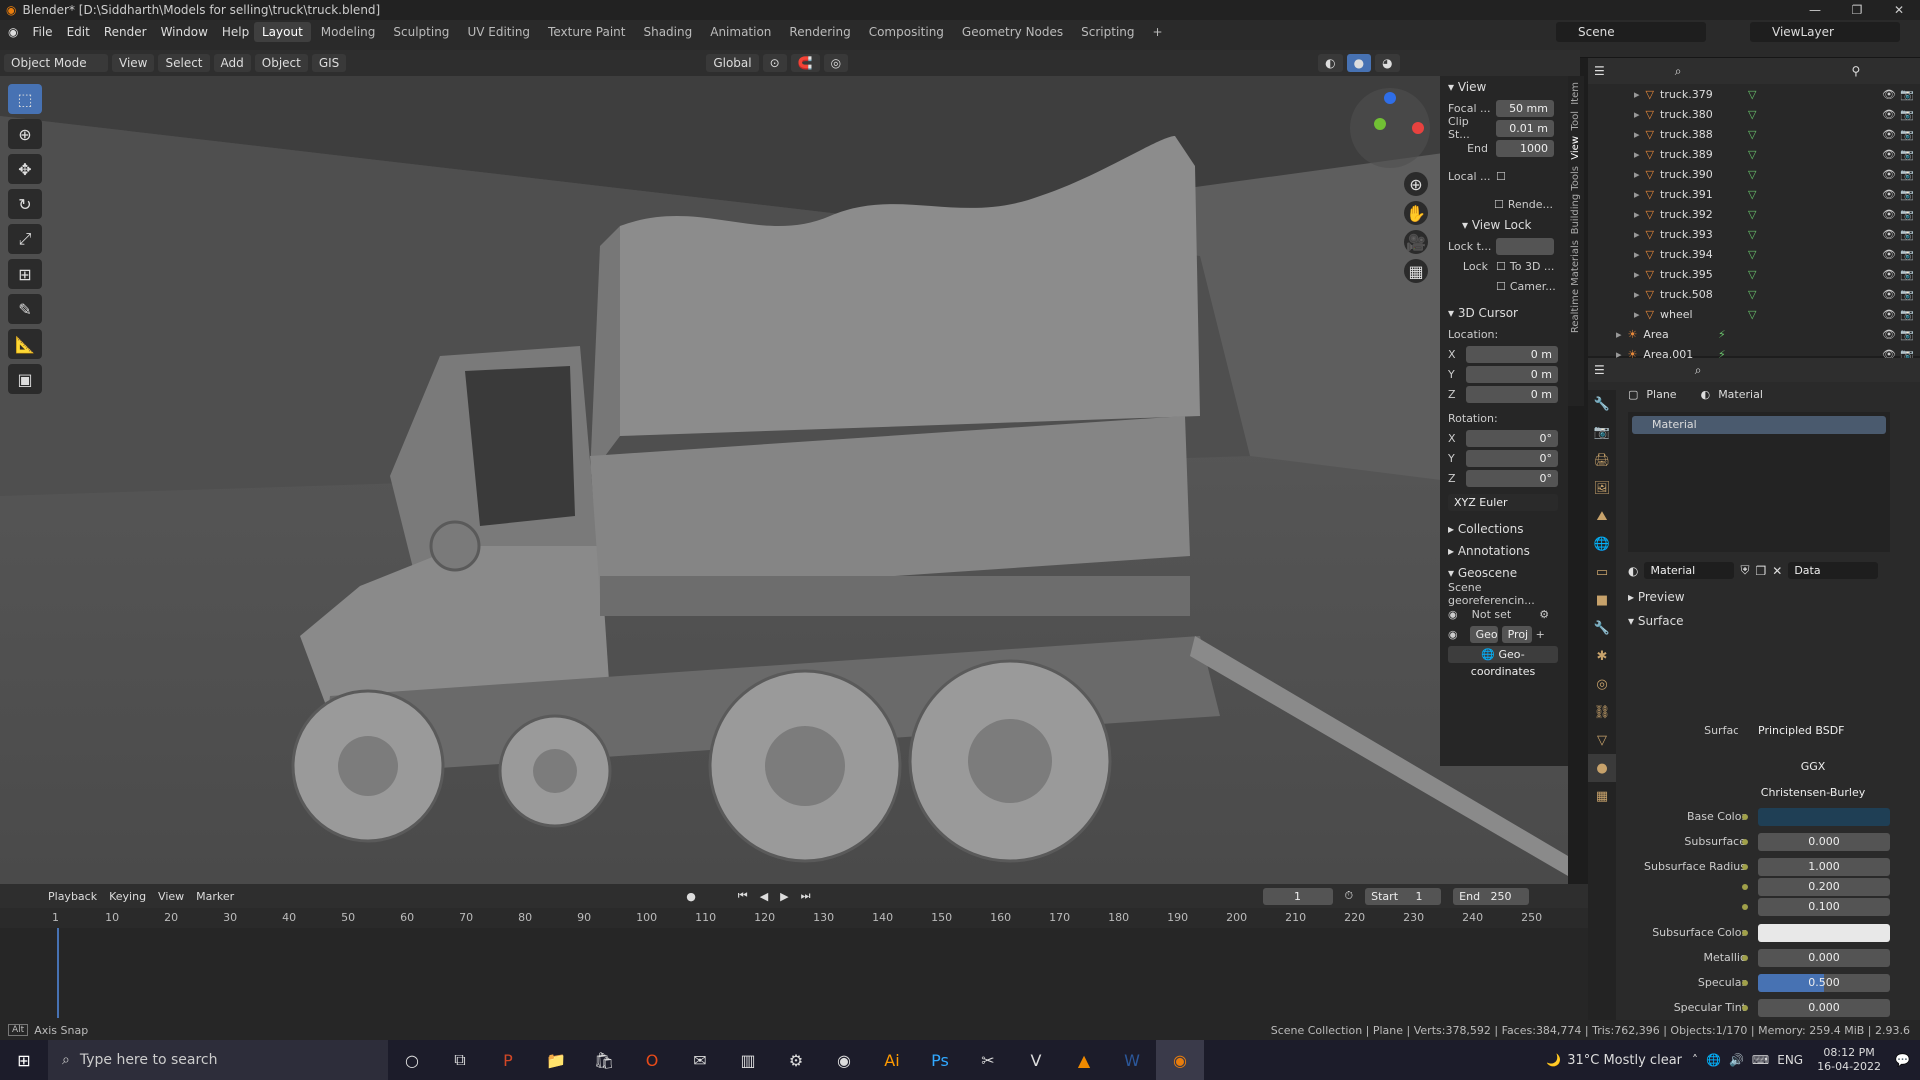 The width and height of the screenshot is (1920, 1080). Describe the element at coordinates (1501, 176) in the screenshot. I see `local-camera-checkbox: ☐` at that location.